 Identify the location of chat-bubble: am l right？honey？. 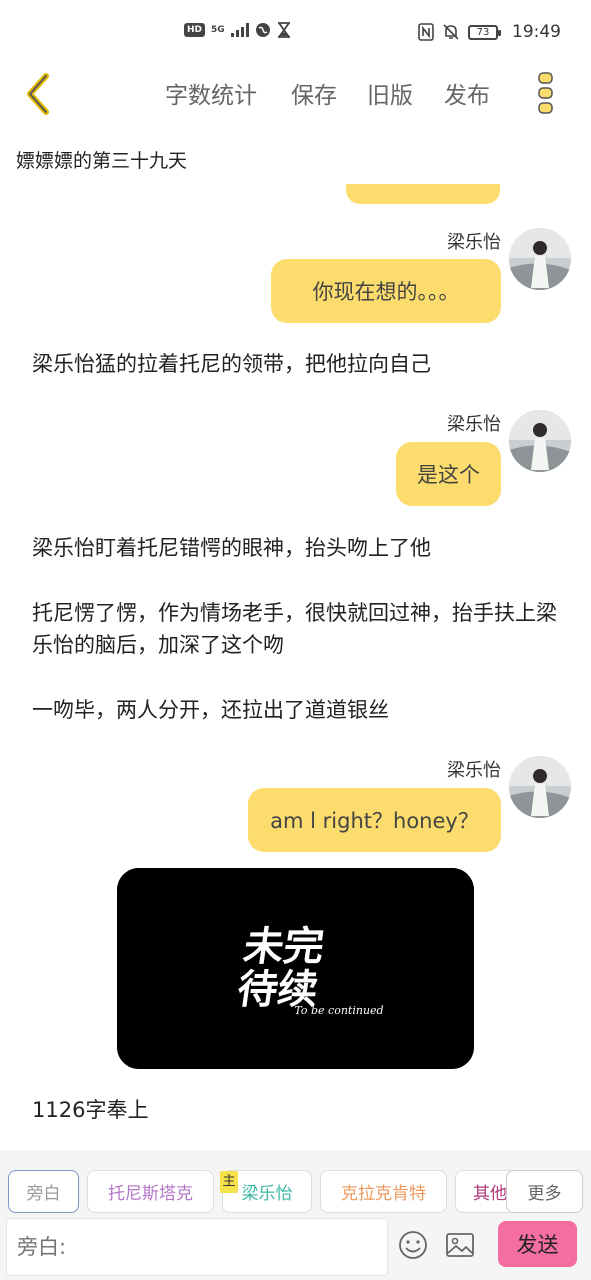
(374, 820).